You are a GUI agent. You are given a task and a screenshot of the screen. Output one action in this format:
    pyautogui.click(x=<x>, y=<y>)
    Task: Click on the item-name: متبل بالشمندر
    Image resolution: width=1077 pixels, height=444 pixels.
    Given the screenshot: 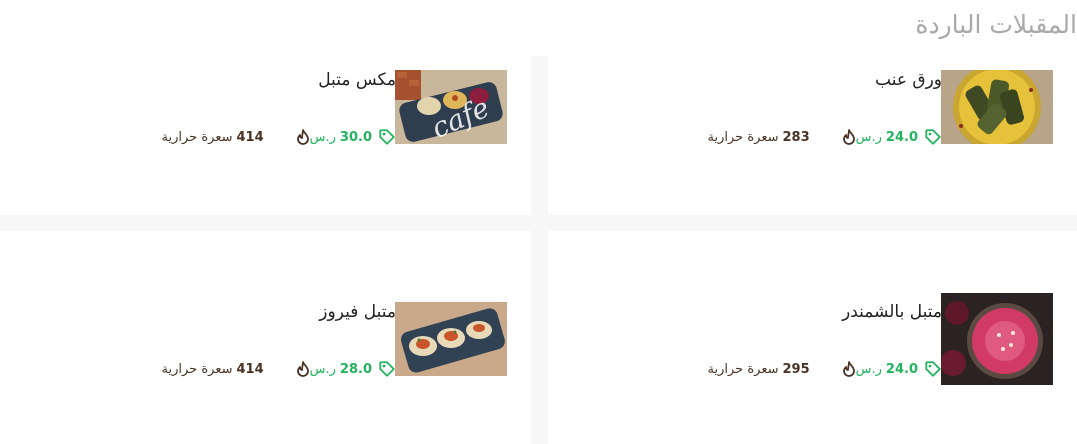 What is the action you would take?
    pyautogui.click(x=892, y=312)
    